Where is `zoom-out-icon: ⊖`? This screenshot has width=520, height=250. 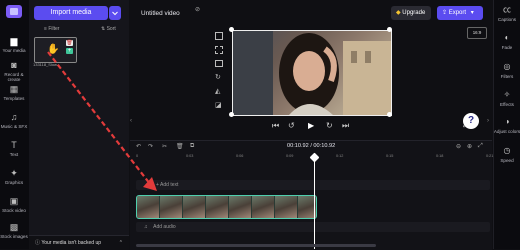
zoom-out-icon: ⊖ is located at coordinates (458, 146).